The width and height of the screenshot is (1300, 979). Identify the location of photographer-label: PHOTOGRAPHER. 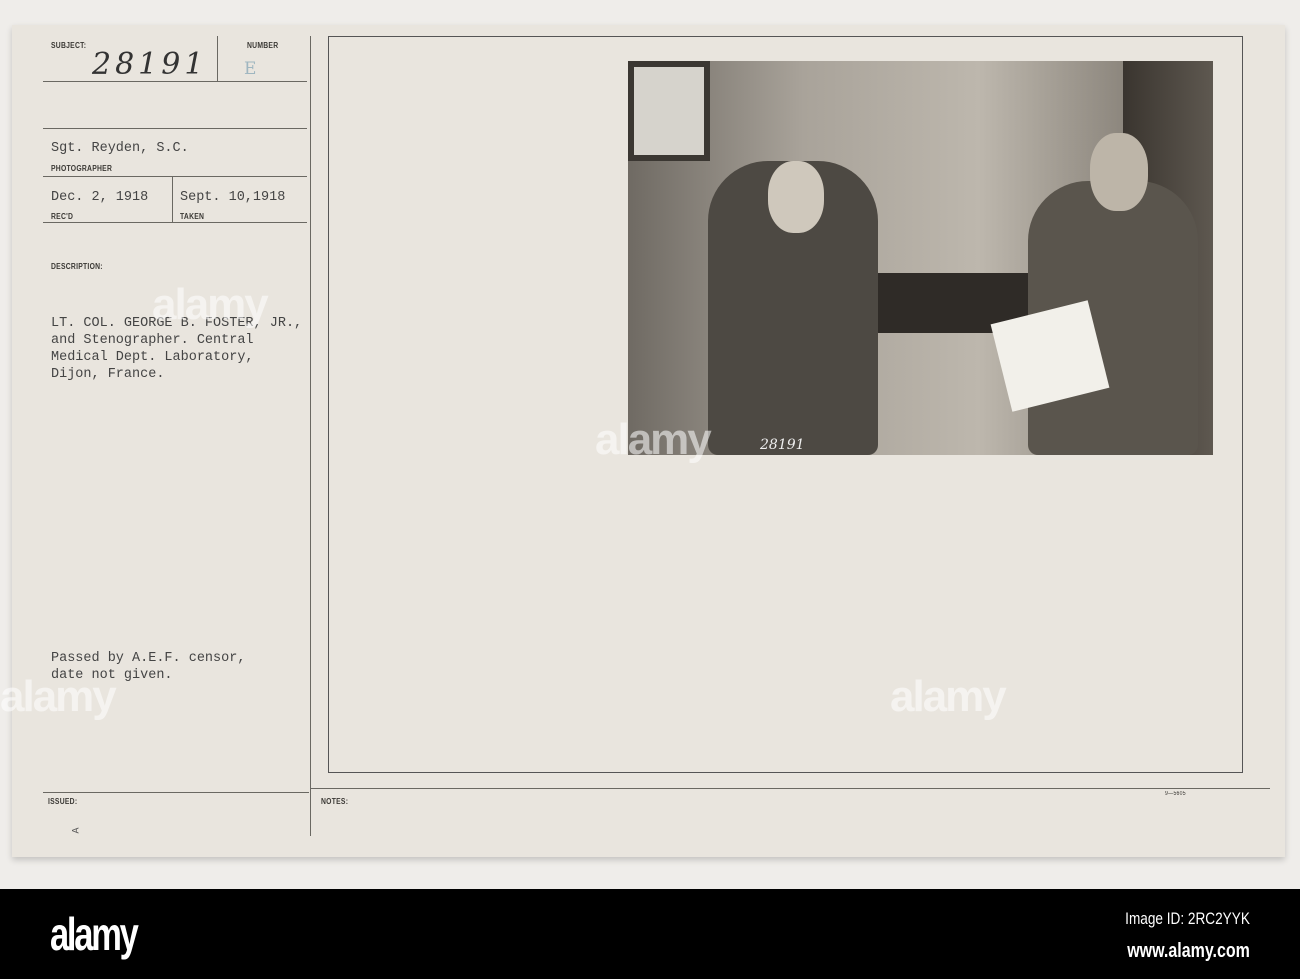
(82, 168).